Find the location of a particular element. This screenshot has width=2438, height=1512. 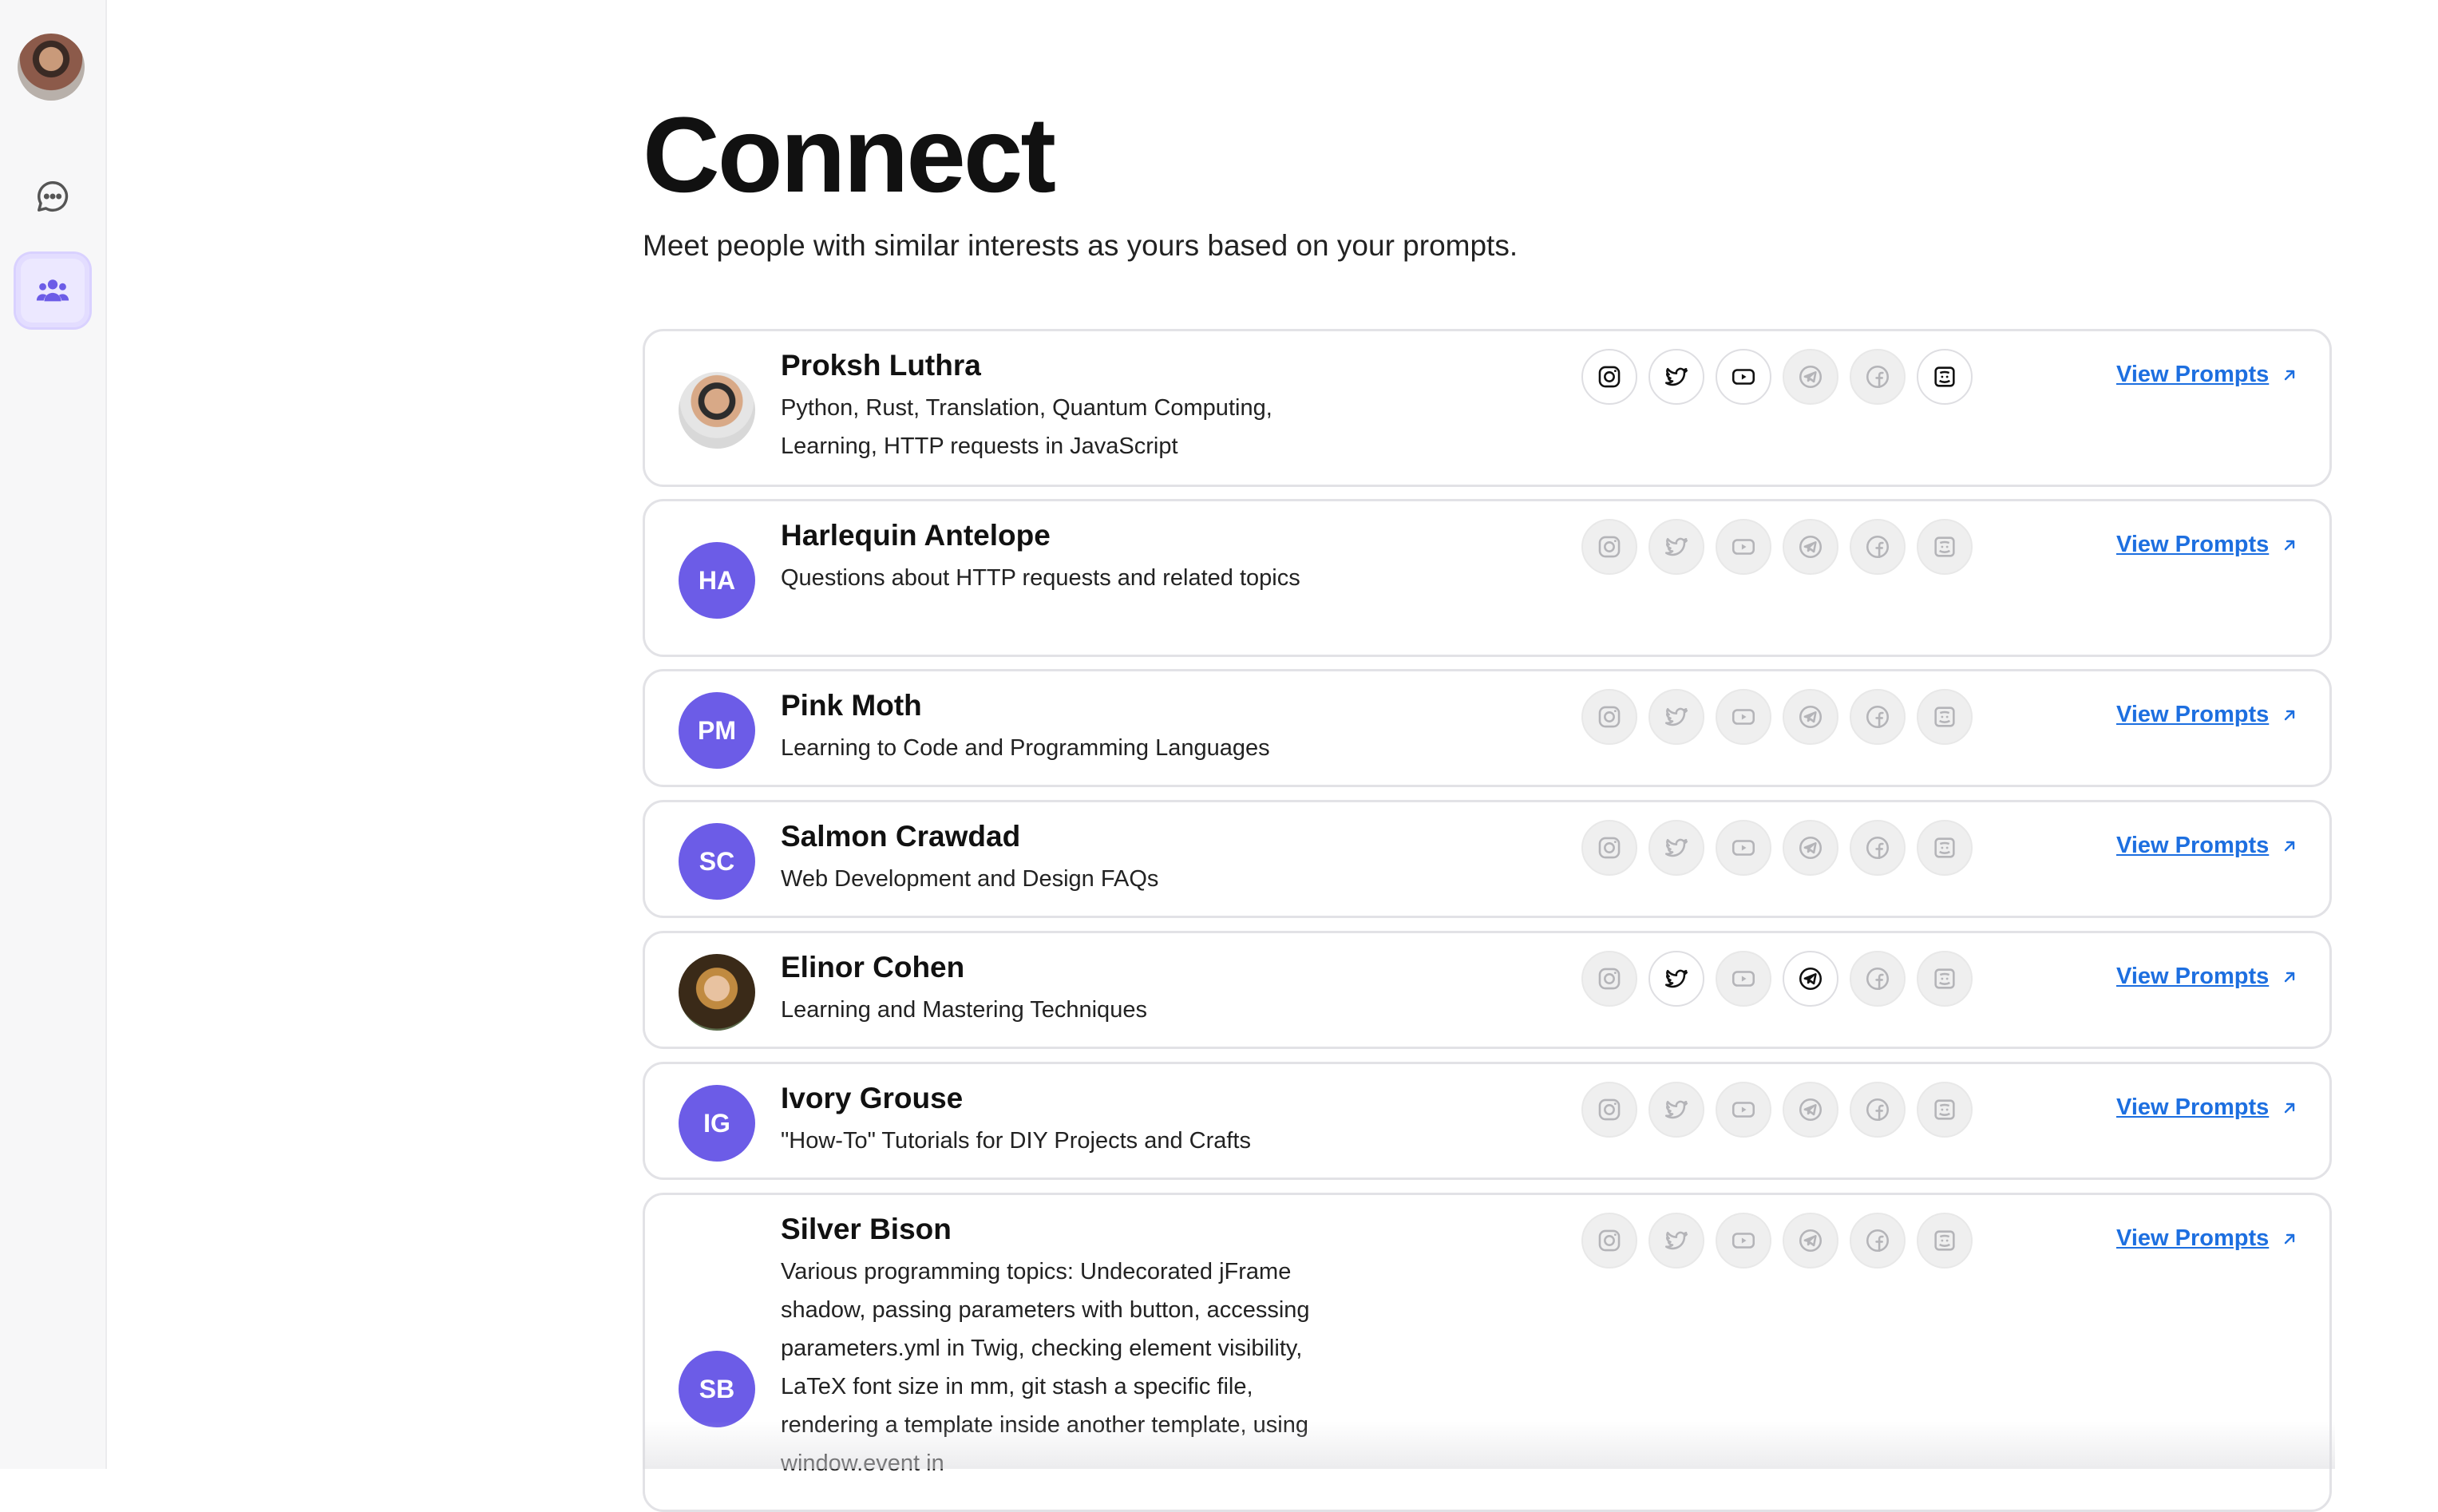

page-title: Connect is located at coordinates (849, 155).